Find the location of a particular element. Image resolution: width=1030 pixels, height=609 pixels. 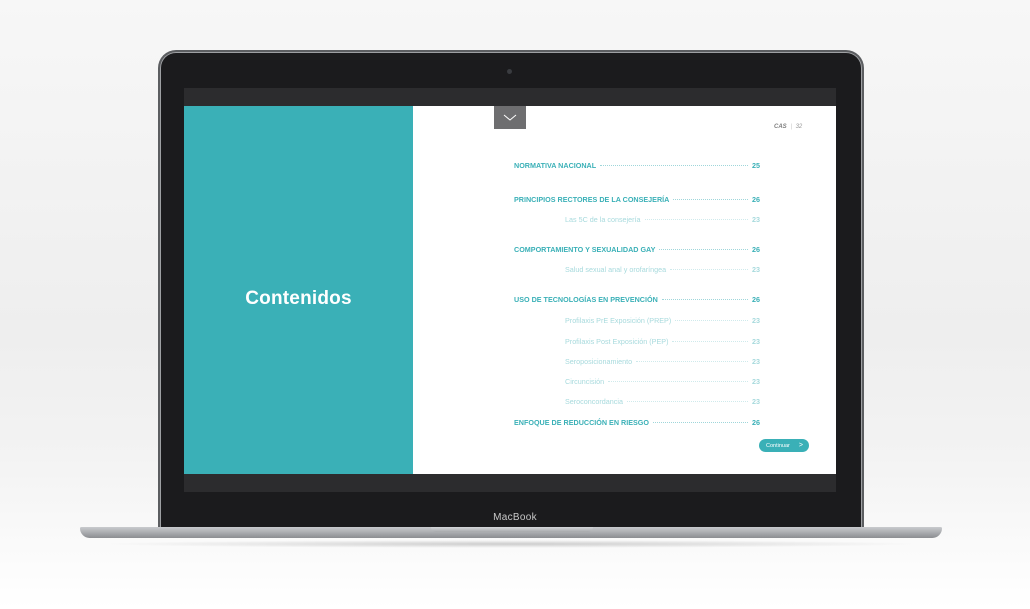

toc-entry: Profilaxis Post Exposición (PEP) 23 is located at coordinates (662, 341).